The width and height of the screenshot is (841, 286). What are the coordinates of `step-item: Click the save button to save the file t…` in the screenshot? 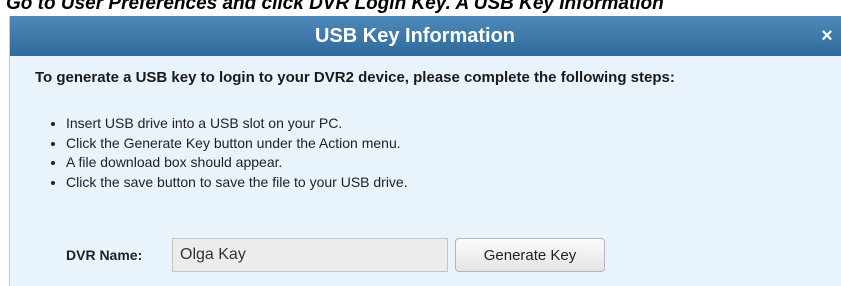 It's located at (237, 183).